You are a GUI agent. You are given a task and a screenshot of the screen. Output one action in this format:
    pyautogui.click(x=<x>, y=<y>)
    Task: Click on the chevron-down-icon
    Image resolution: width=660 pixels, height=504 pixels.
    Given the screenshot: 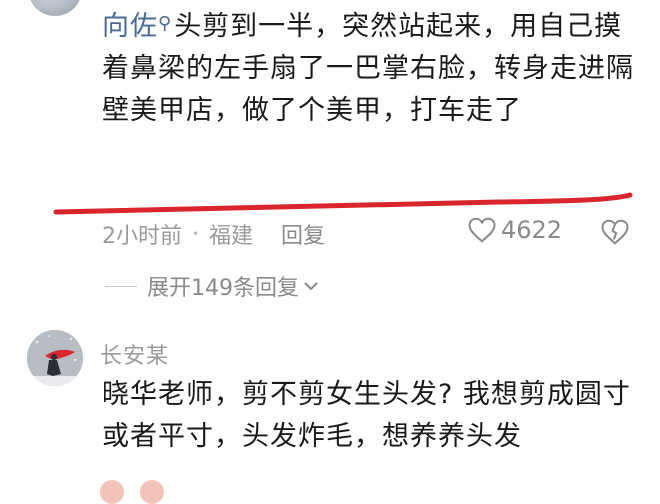 What is the action you would take?
    pyautogui.click(x=311, y=286)
    